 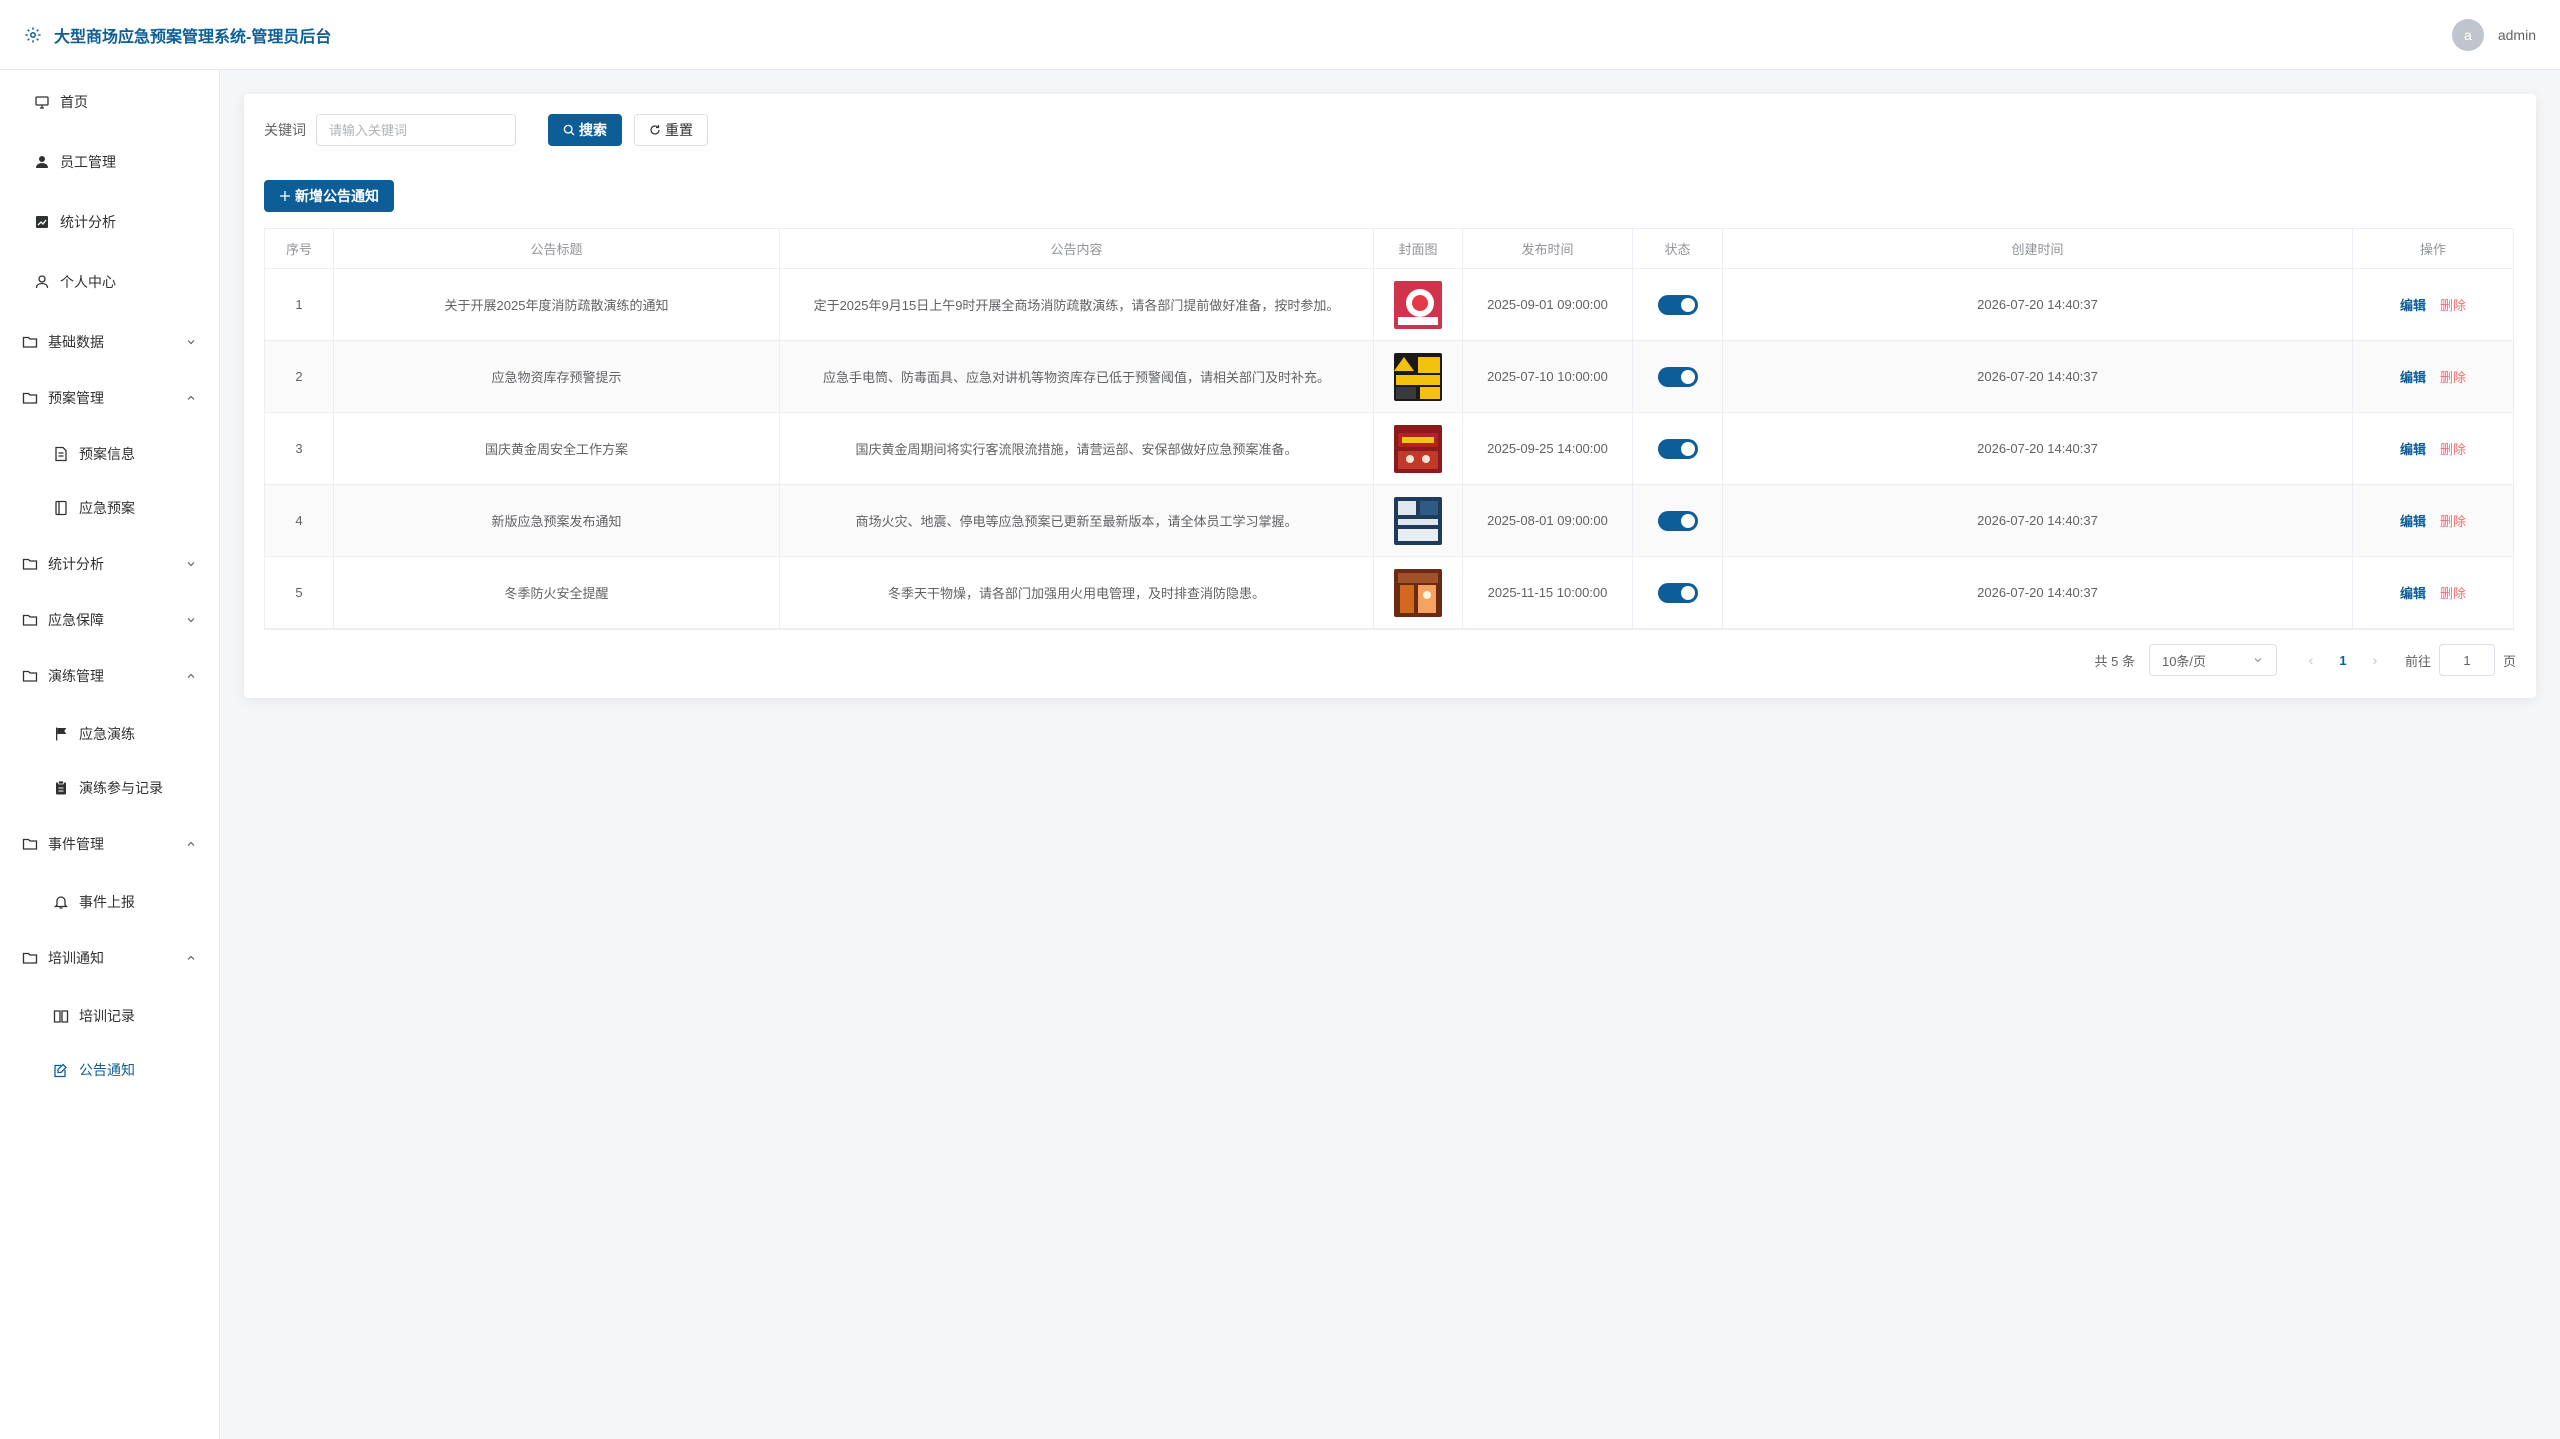 I want to click on sidebar-item-event-report: 事件上报, so click(x=109, y=902).